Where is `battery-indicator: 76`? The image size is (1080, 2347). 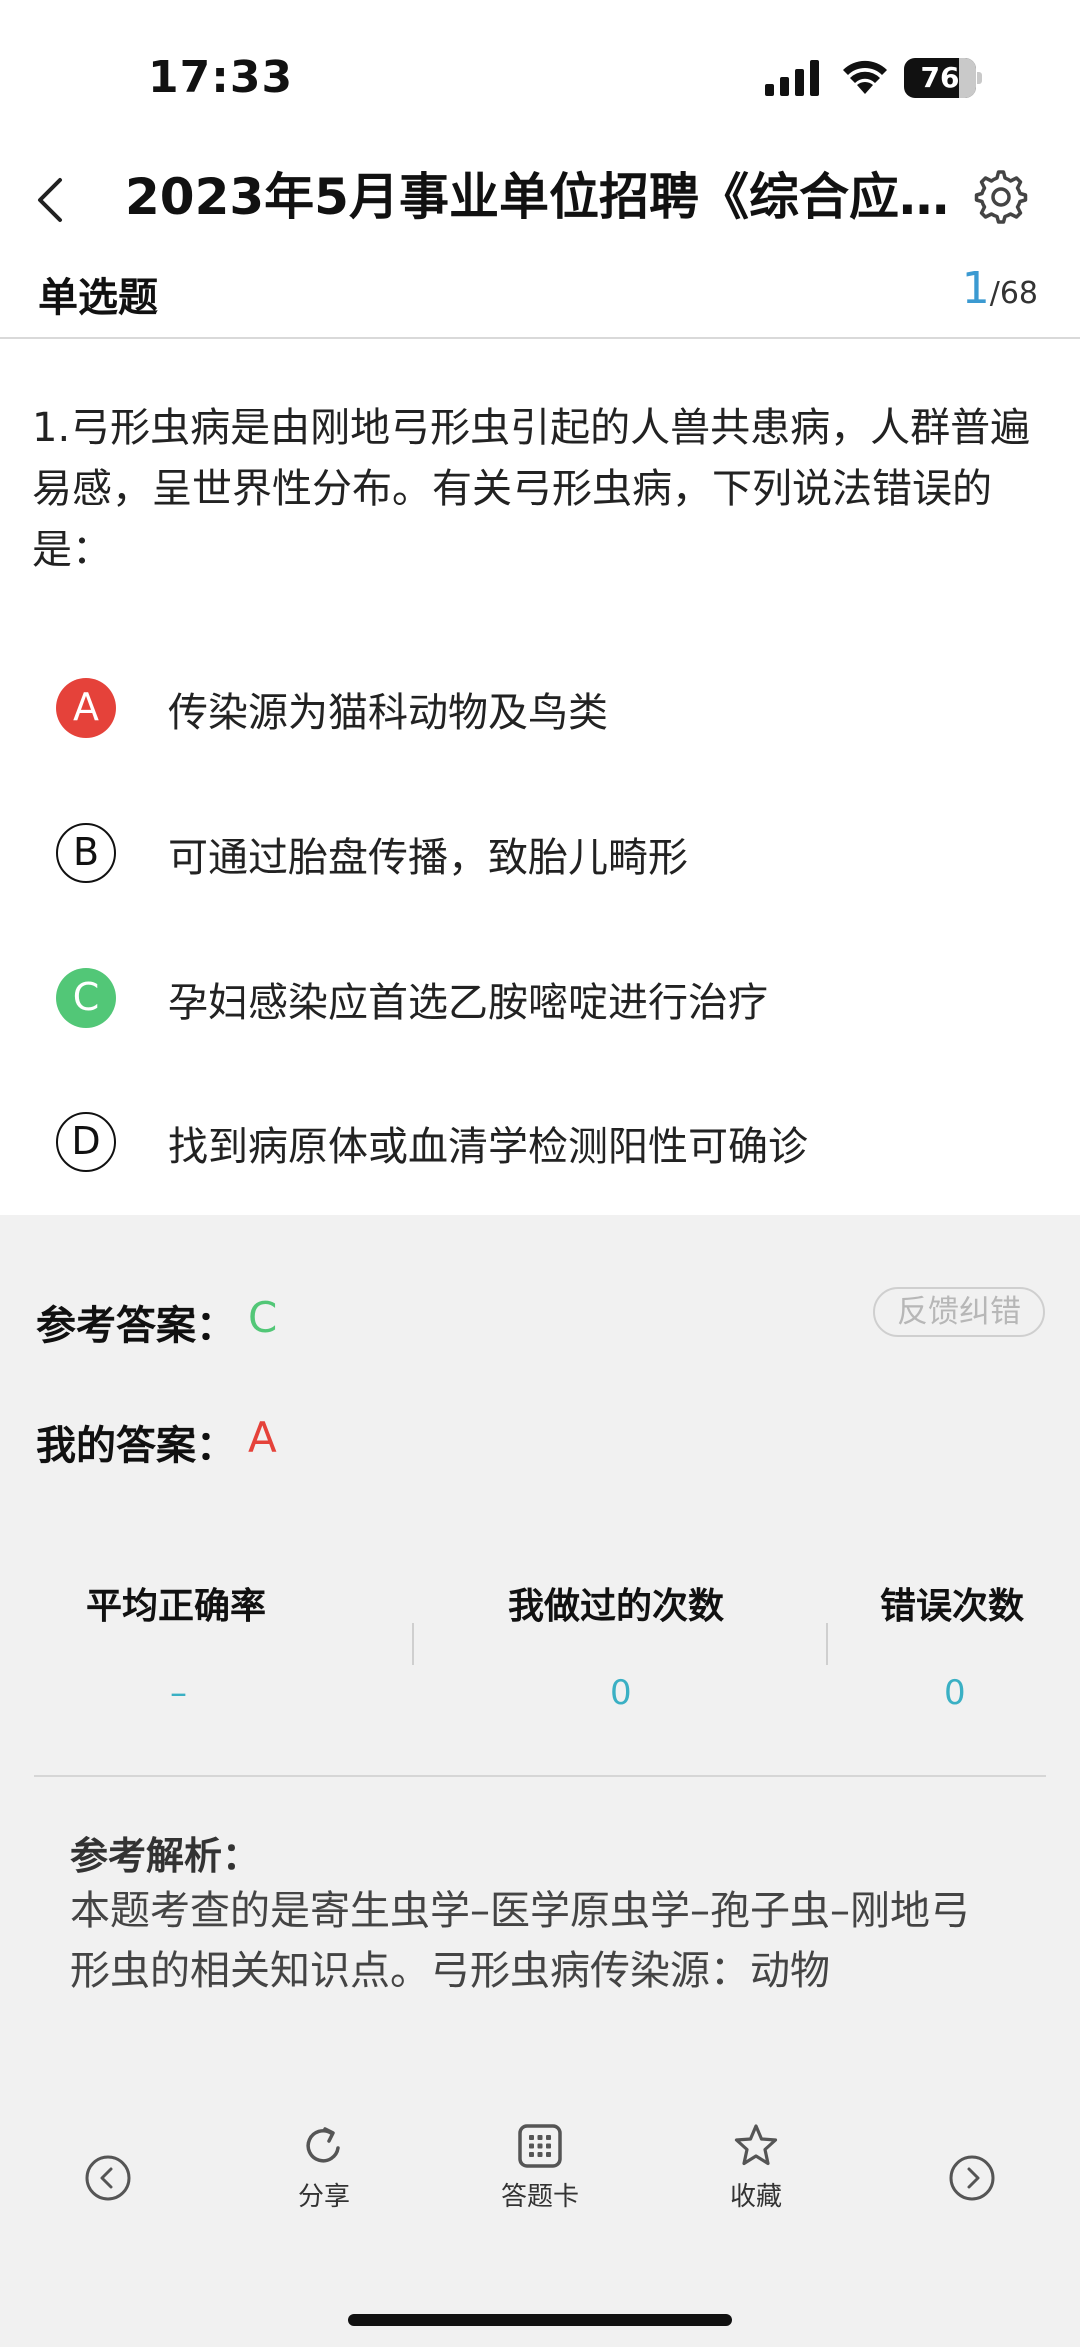 battery-indicator: 76 is located at coordinates (943, 78).